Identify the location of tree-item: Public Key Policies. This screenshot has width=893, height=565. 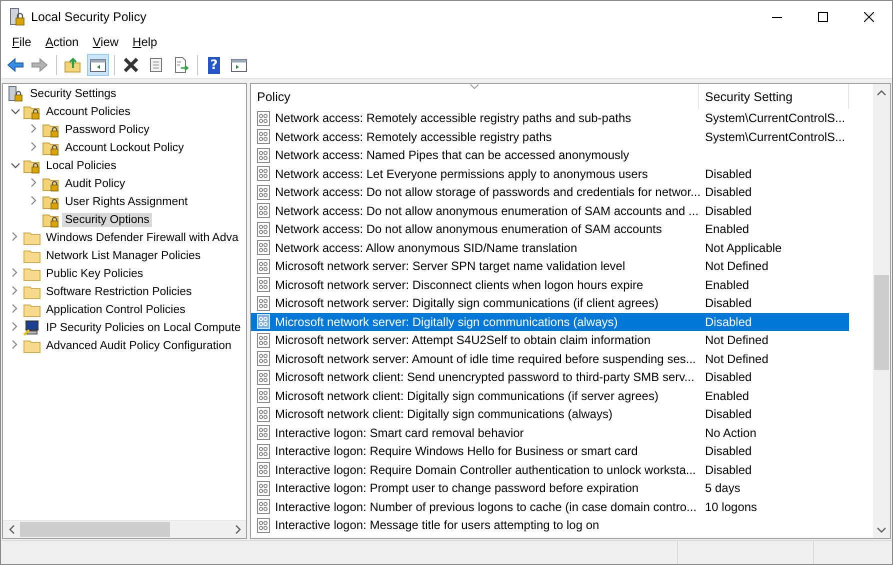
(94, 274).